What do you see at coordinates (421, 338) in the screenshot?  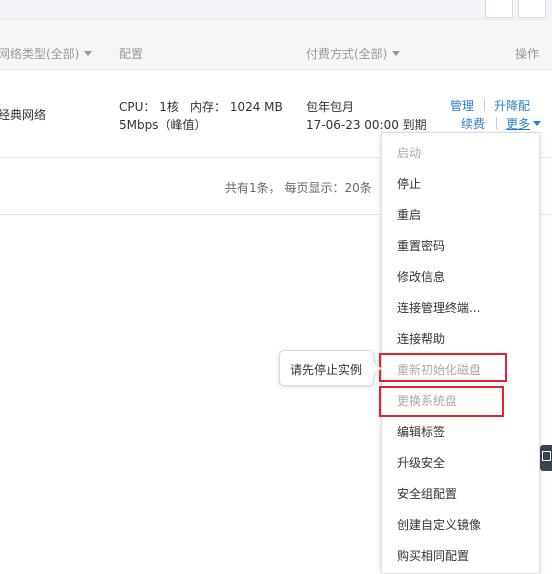 I see `menu-item-connect-help: 连接帮助` at bounding box center [421, 338].